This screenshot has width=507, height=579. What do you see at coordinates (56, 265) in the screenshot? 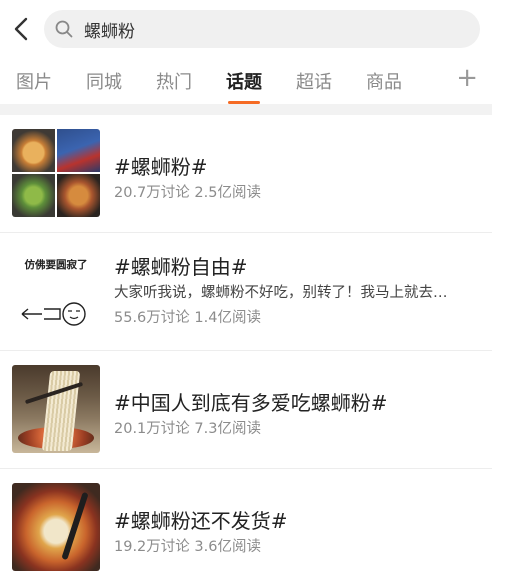
I see `meme-caption: 仿佛要圆寂了` at bounding box center [56, 265].